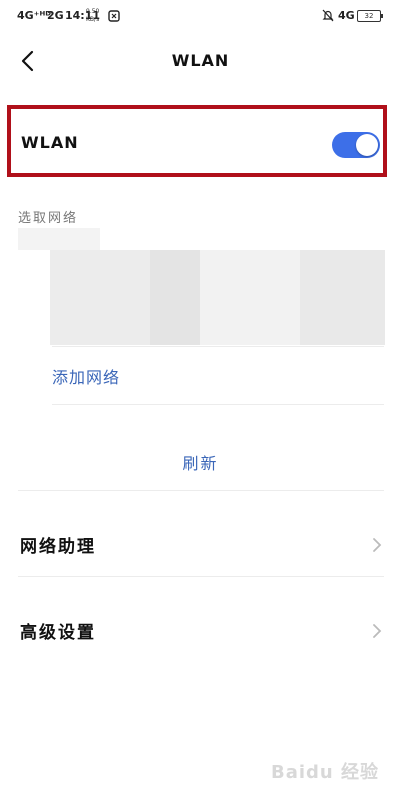  What do you see at coordinates (346, 15) in the screenshot?
I see `network-indicator-3: 4G` at bounding box center [346, 15].